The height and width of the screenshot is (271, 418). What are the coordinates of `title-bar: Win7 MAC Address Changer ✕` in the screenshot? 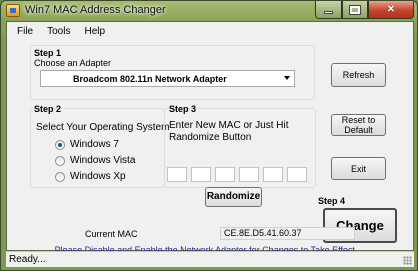 It's located at (209, 11).